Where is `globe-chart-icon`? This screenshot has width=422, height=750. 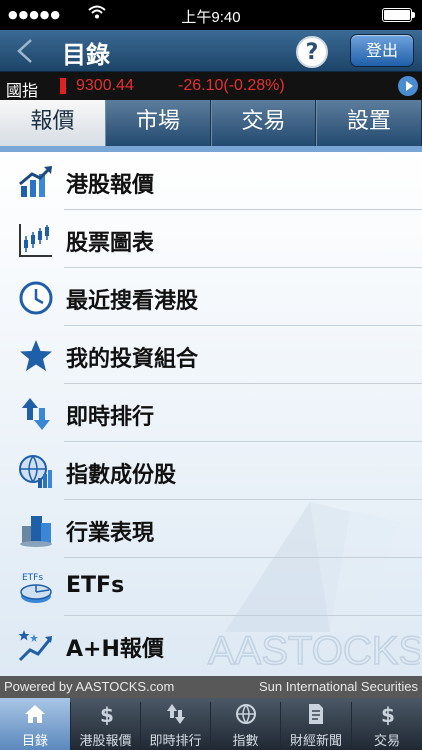
globe-chart-icon is located at coordinates (36, 472).